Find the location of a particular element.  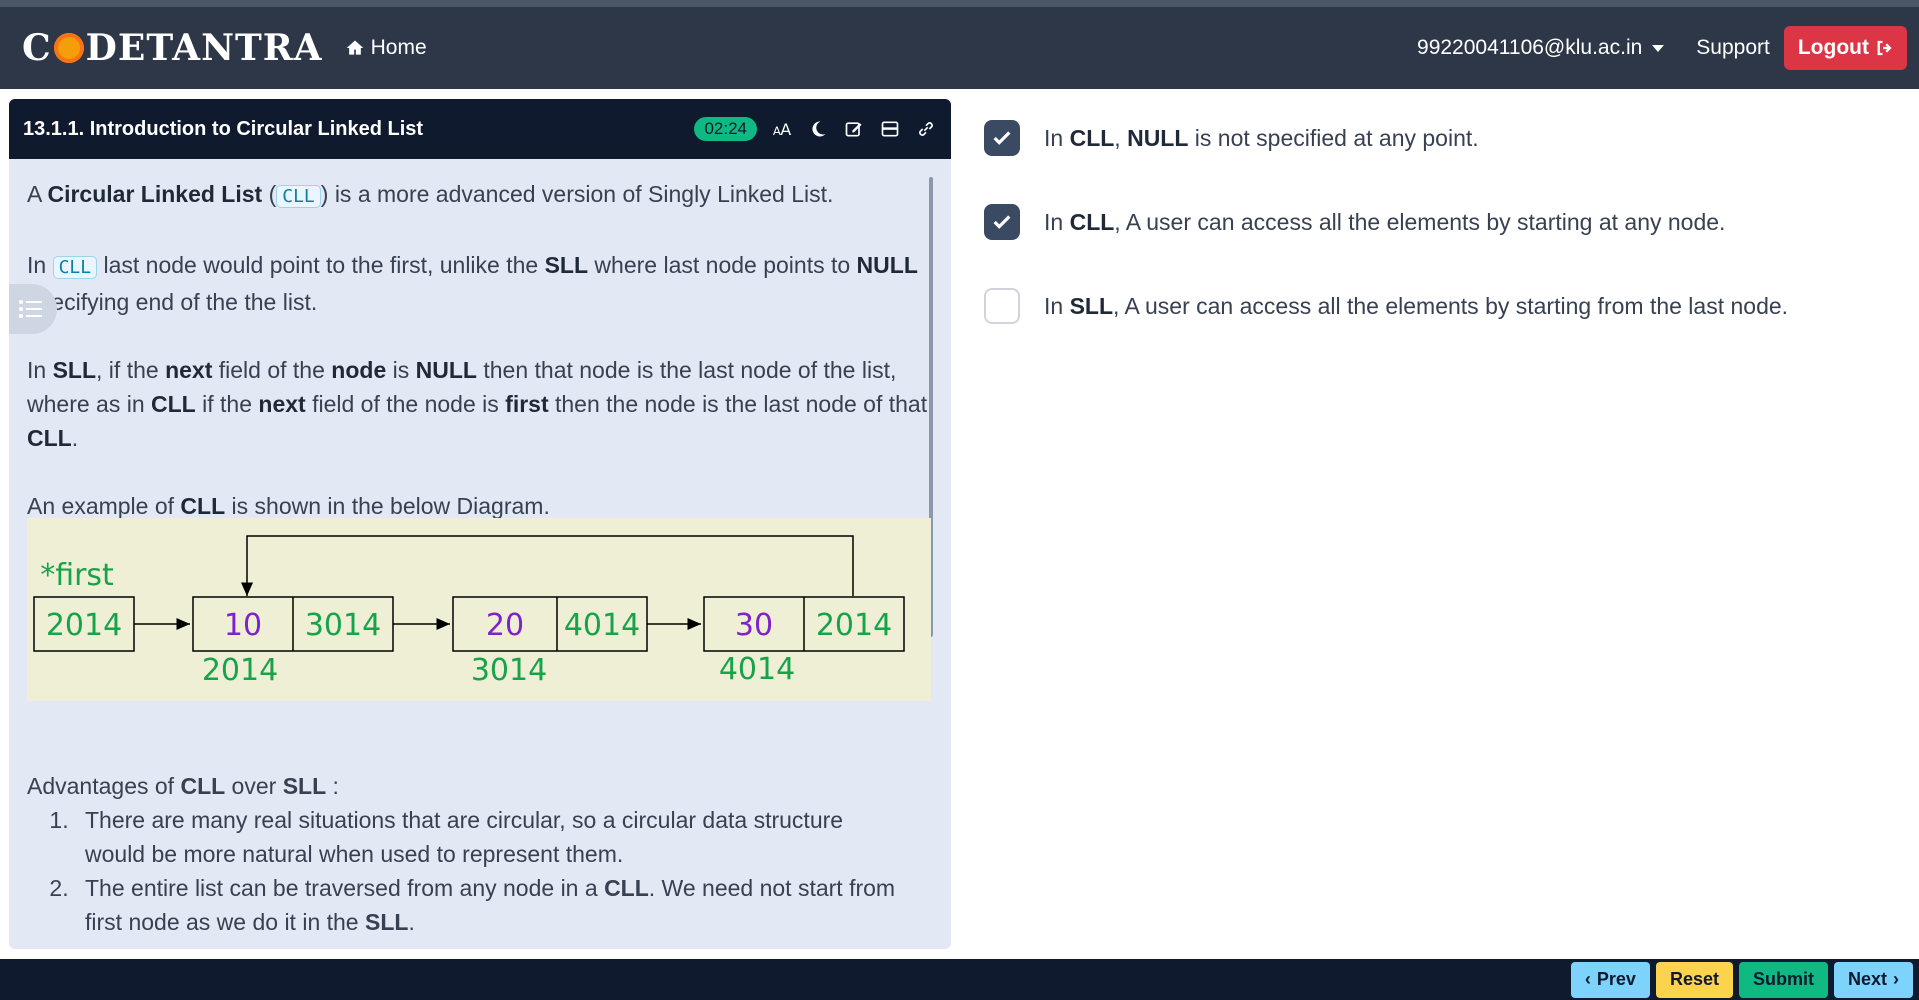

text: over is located at coordinates (254, 786).